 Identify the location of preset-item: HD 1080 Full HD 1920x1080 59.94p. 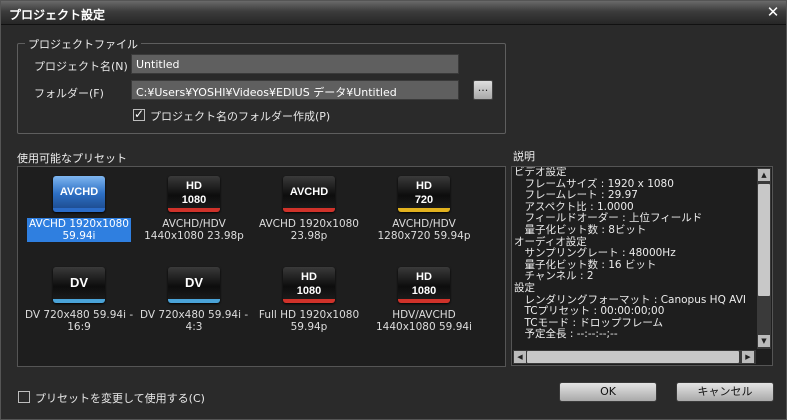
(309, 300).